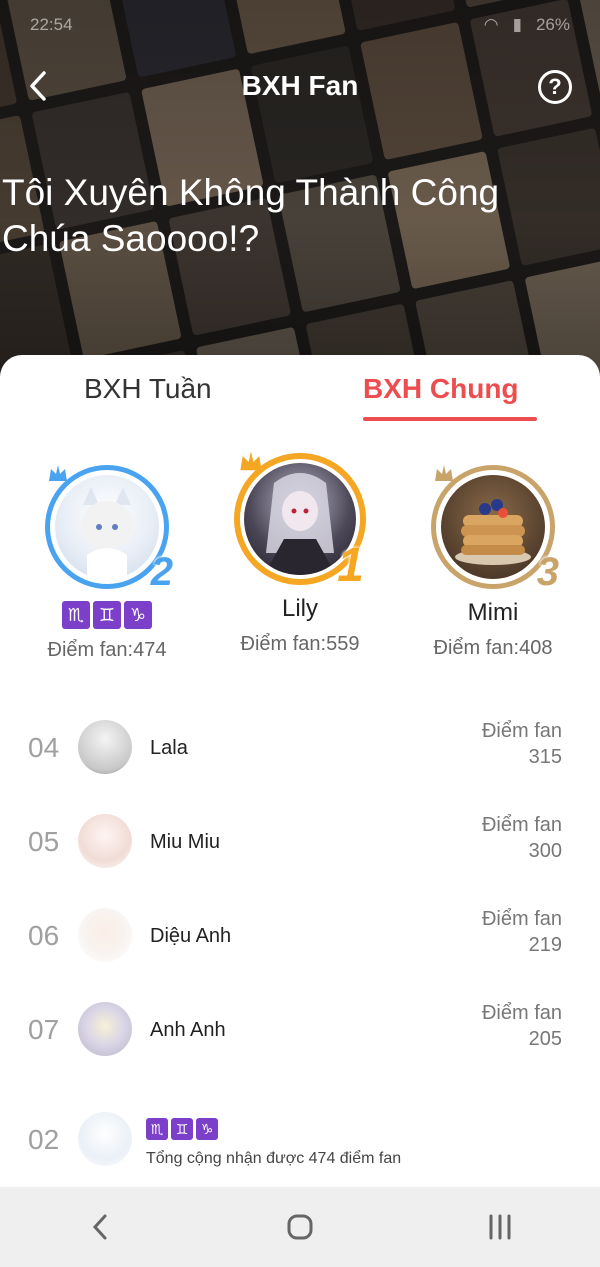 The height and width of the screenshot is (1267, 600). I want to click on recents-icon, so click(500, 1227).